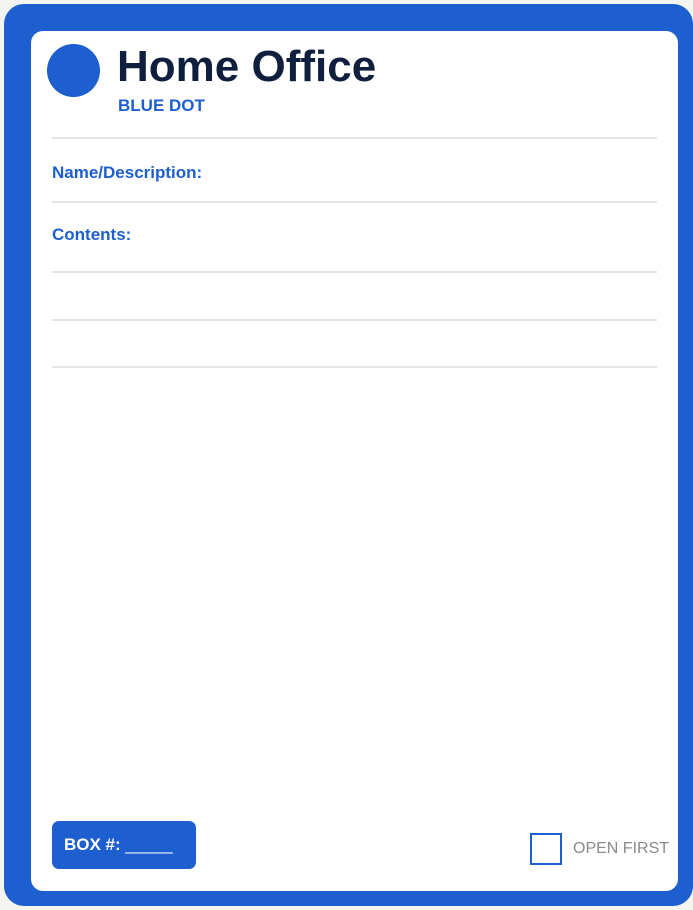  What do you see at coordinates (124, 845) in the screenshot?
I see `box-number-field: BOX #: _____` at bounding box center [124, 845].